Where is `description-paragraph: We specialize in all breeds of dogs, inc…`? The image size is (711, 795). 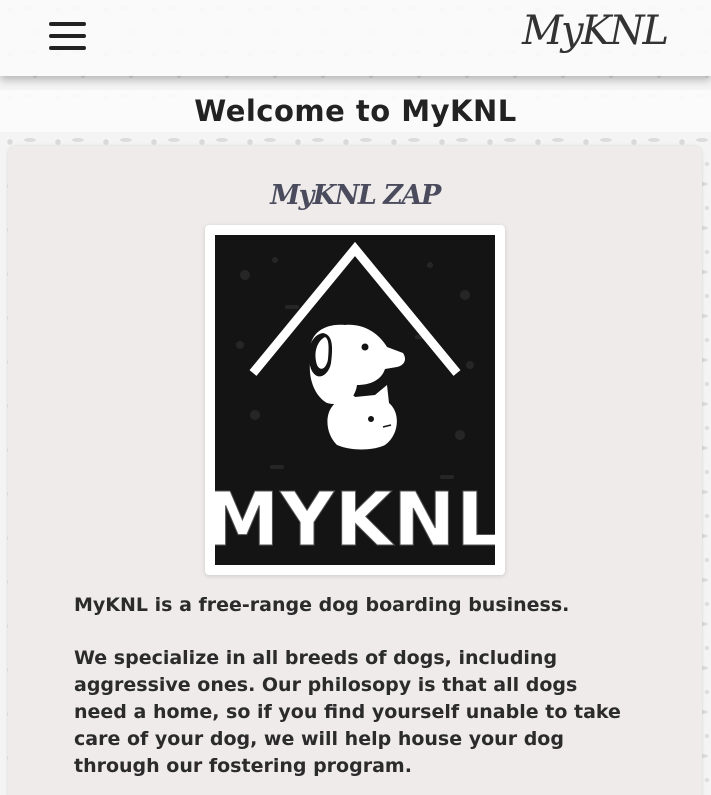 description-paragraph: We specialize in all breeds of dogs, inc… is located at coordinates (347, 712).